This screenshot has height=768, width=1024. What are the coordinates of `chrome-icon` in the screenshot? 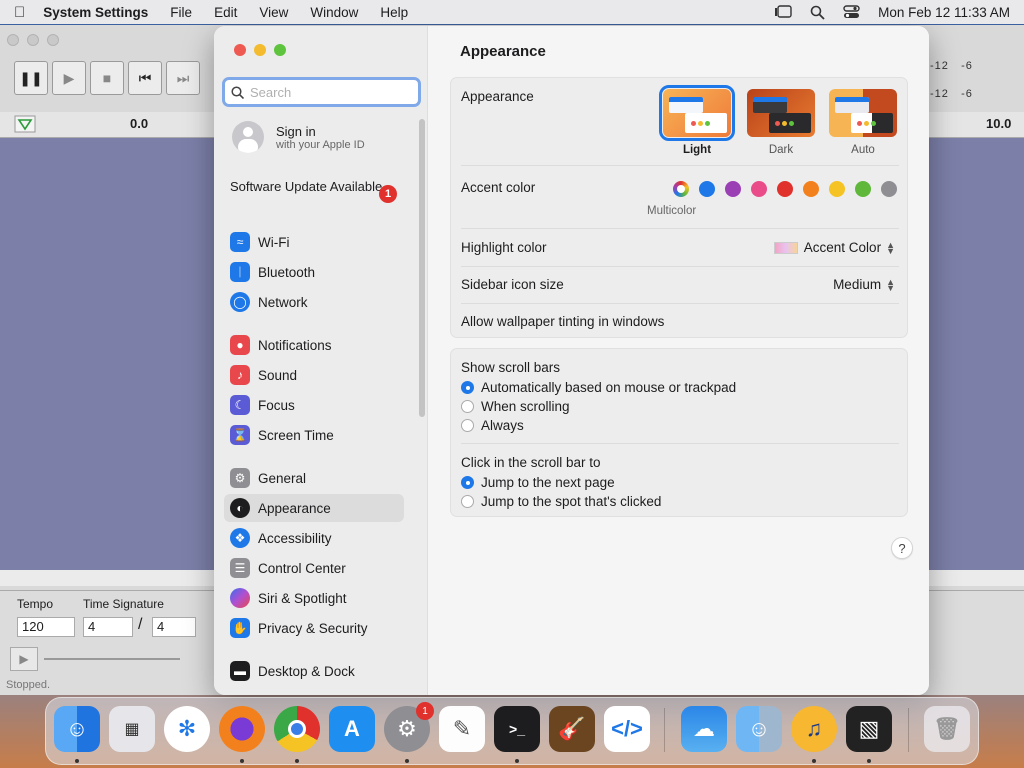 It's located at (297, 729).